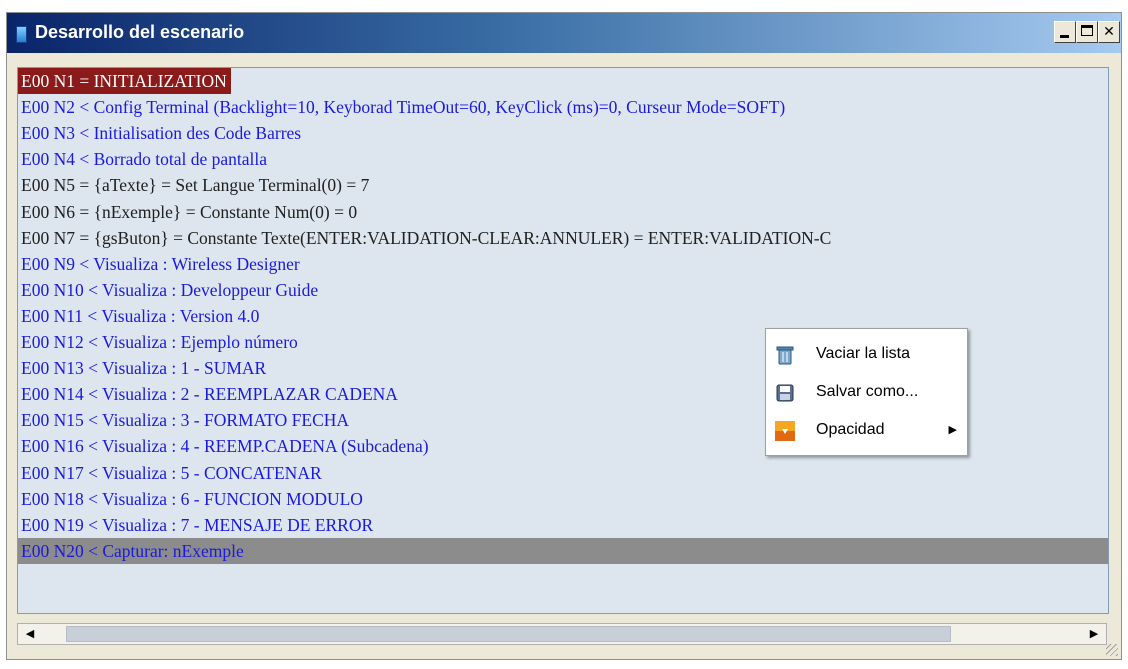 This screenshot has height=669, width=1128. What do you see at coordinates (142, 368) in the screenshot?
I see `log-line: E00 N13 < Visualiza : 1 - SUMAR` at bounding box center [142, 368].